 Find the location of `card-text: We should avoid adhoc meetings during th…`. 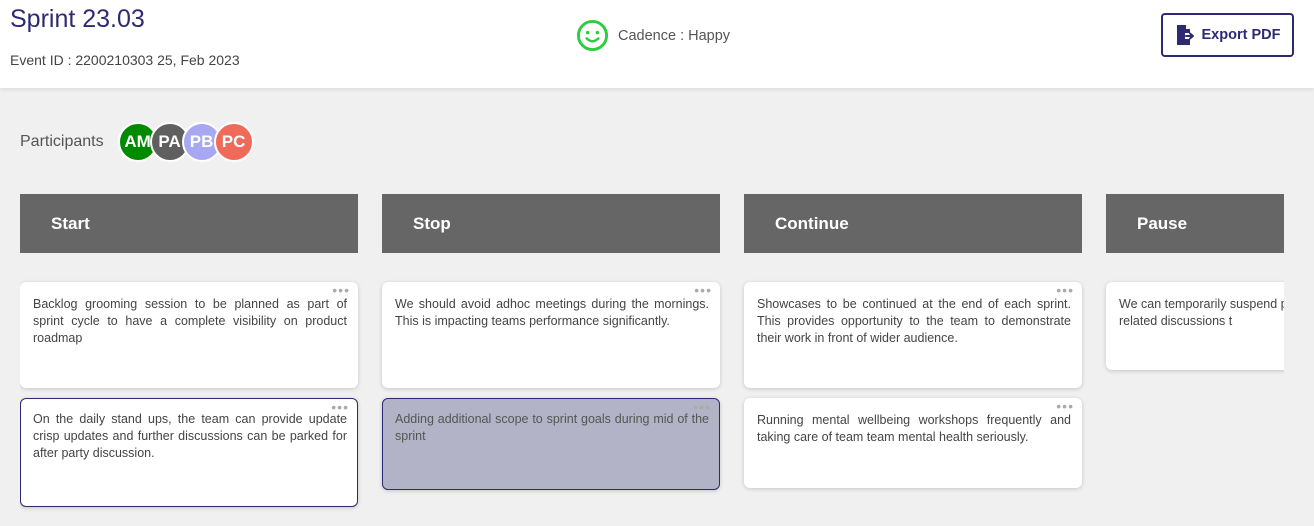

card-text: We should avoid adhoc meetings during th… is located at coordinates (552, 312).